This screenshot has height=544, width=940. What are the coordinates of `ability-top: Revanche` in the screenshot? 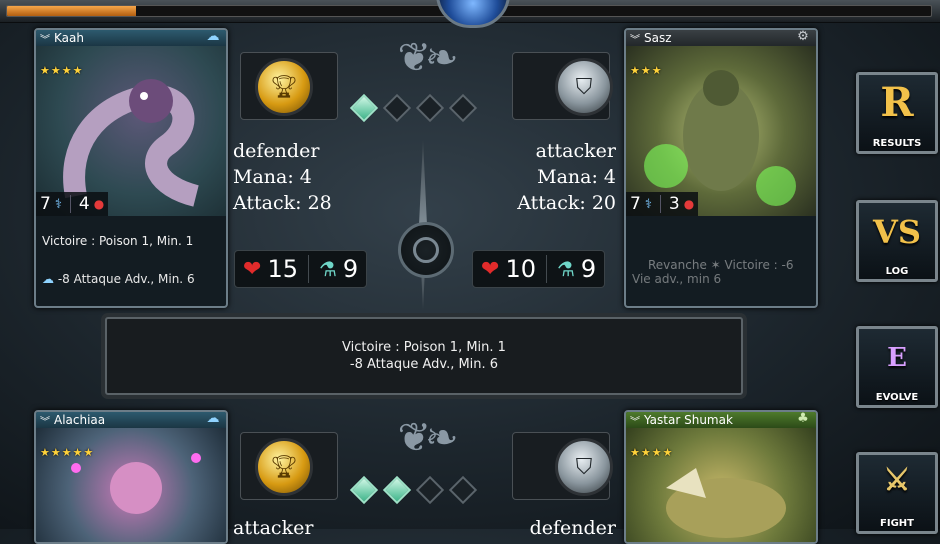 It's located at (677, 265).